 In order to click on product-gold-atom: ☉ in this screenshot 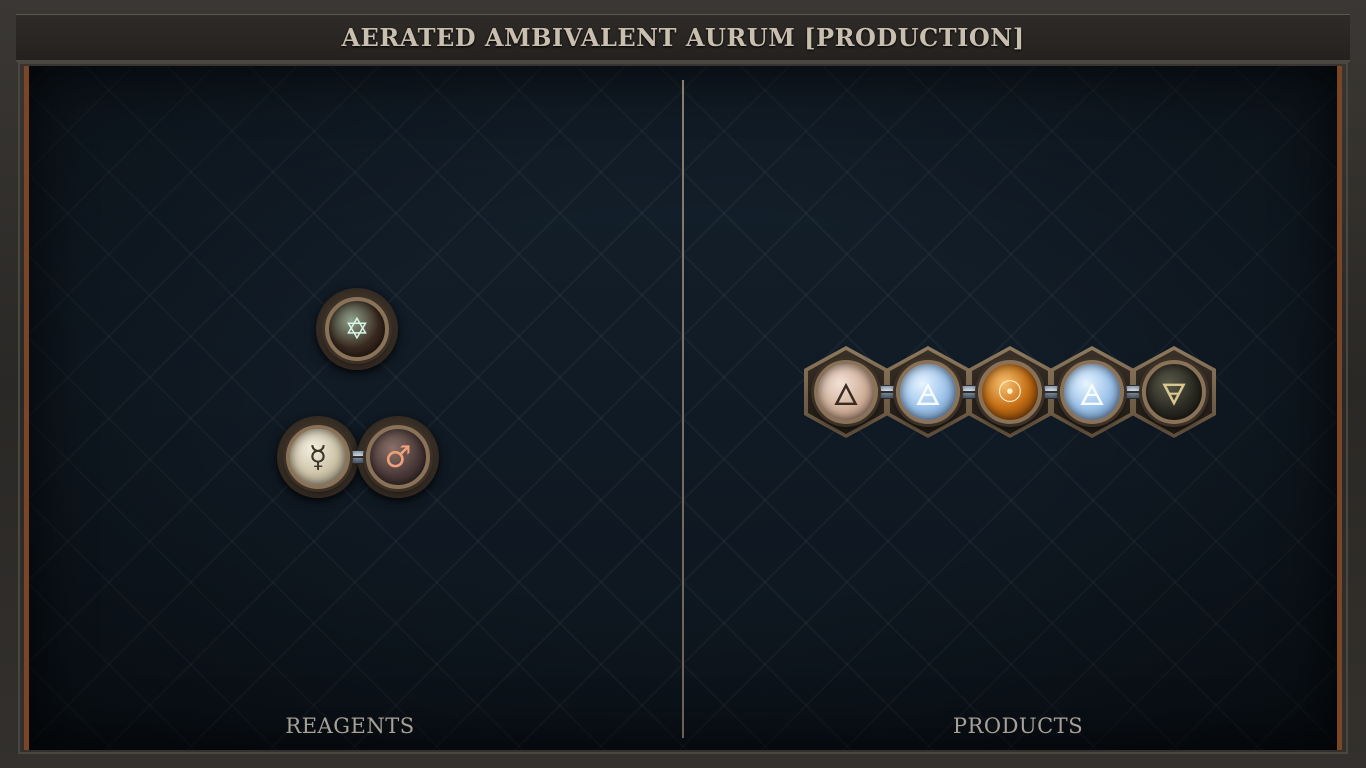, I will do `click(1010, 392)`.